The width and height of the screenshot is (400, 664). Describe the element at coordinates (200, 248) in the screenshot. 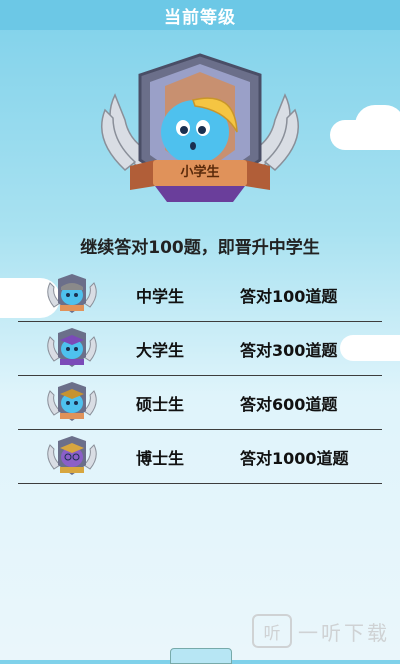

I see `progress-message: 继续答对100题，即晋升中学生` at that location.